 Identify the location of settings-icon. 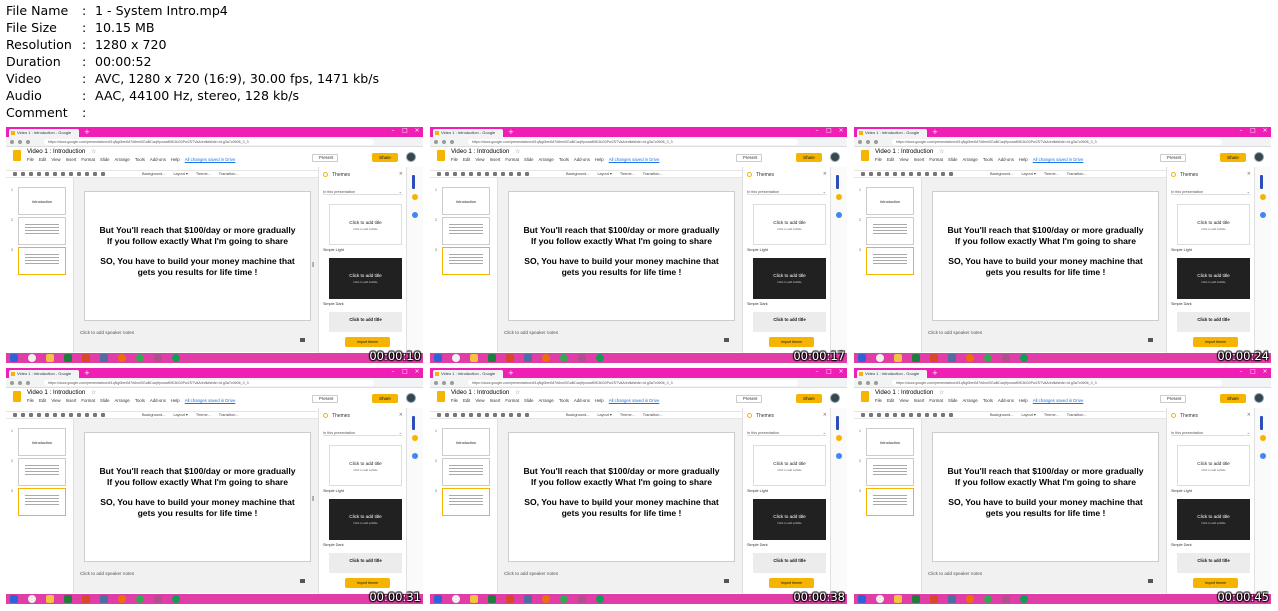
(104, 599).